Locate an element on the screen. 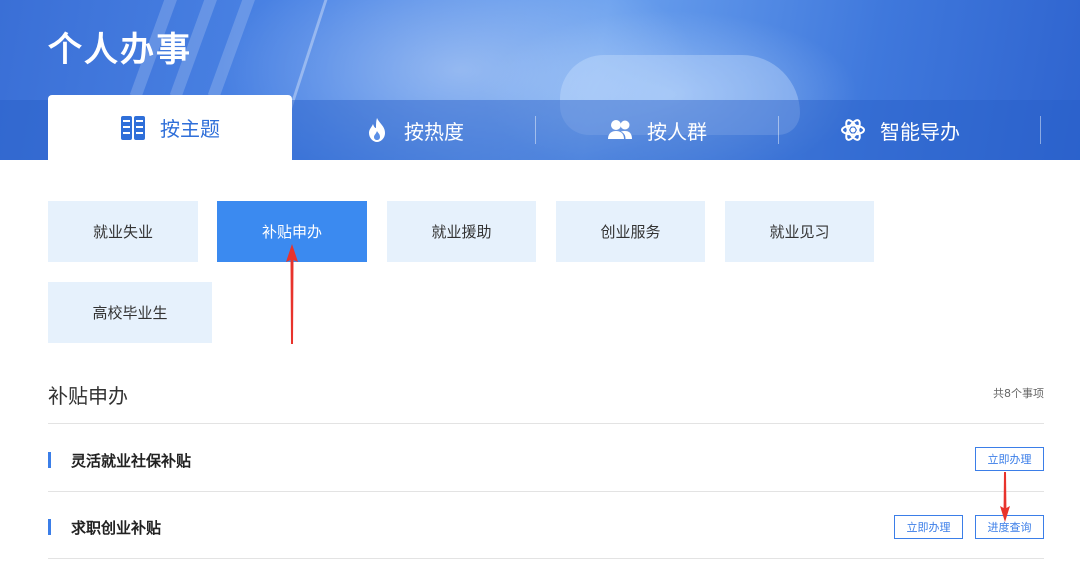  tab-bar: 按主题 按热度 按人群 智能导办 is located at coordinates (540, 127).